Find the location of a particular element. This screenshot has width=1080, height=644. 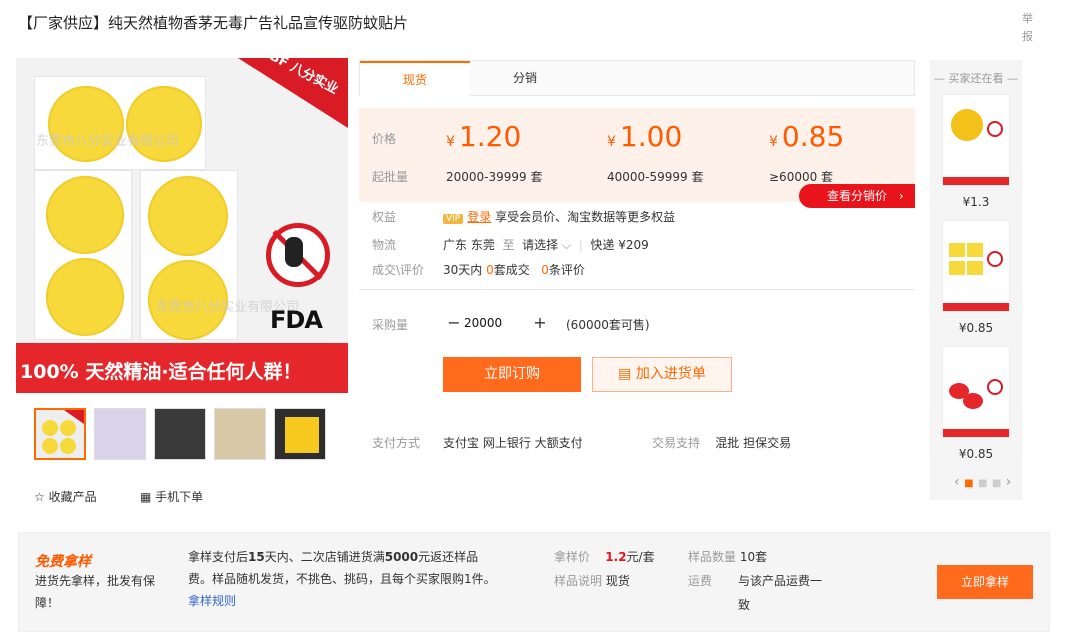

tab-distribution: 分销 is located at coordinates (525, 78).